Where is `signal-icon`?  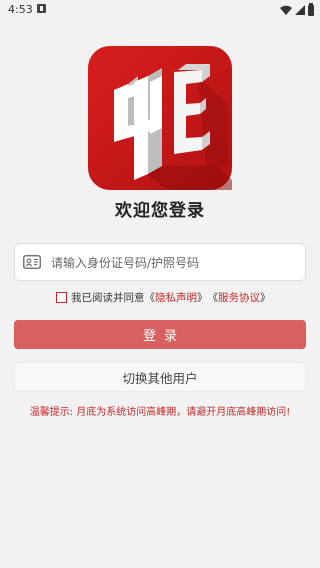
signal-icon is located at coordinates (300, 10).